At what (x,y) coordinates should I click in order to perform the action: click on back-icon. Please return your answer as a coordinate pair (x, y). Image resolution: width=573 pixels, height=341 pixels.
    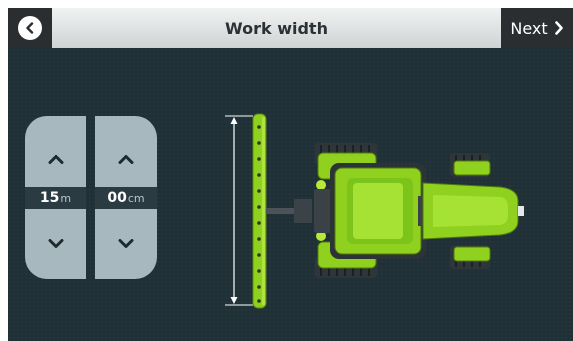
    Looking at the image, I should click on (30, 28).